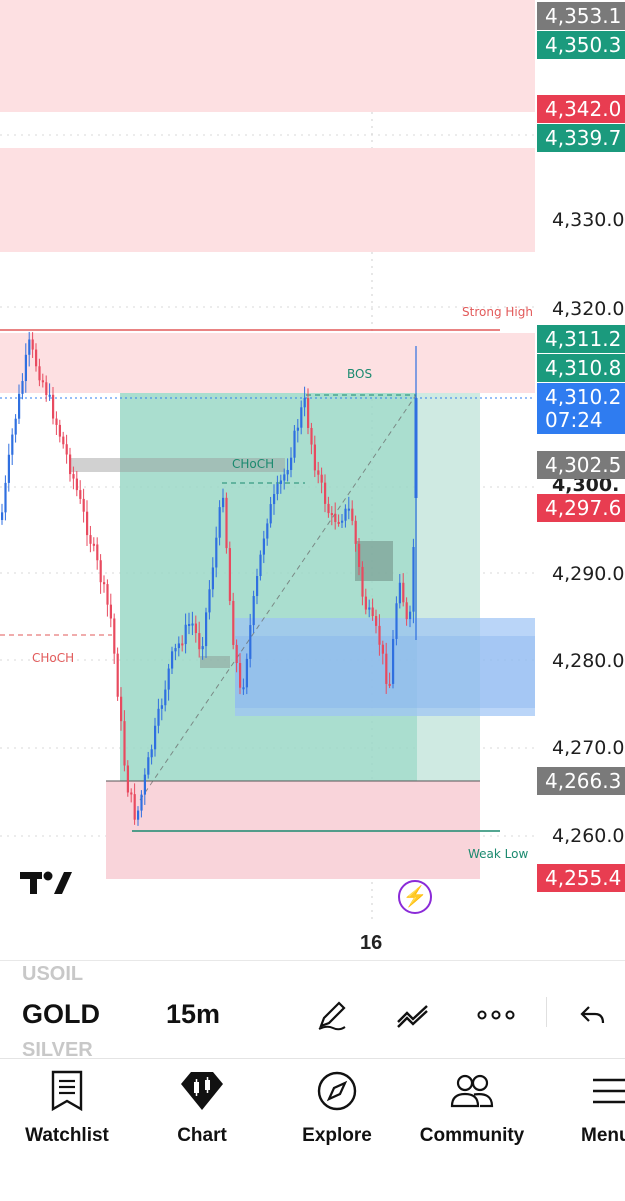  What do you see at coordinates (497, 312) in the screenshot?
I see `strong-high-label: Strong High` at bounding box center [497, 312].